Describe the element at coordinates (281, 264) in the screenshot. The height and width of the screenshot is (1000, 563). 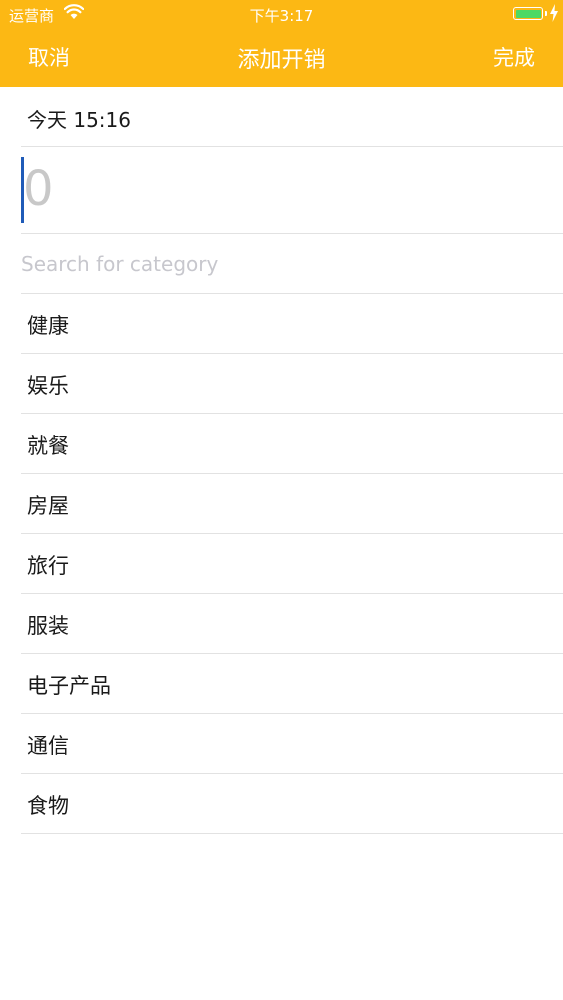
I see `category-search-input` at that location.